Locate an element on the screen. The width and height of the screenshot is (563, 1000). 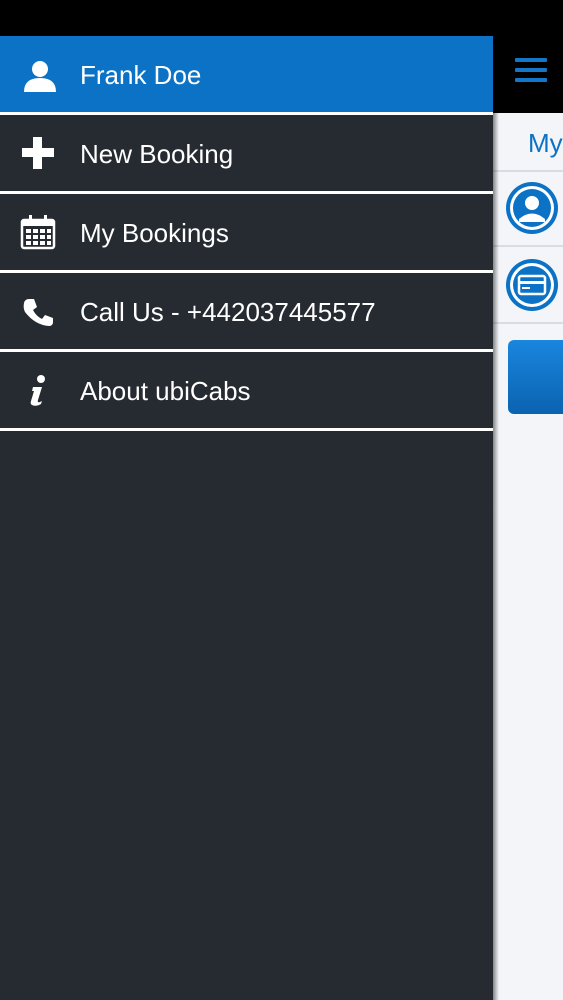
menu-divider is located at coordinates (246, 429).